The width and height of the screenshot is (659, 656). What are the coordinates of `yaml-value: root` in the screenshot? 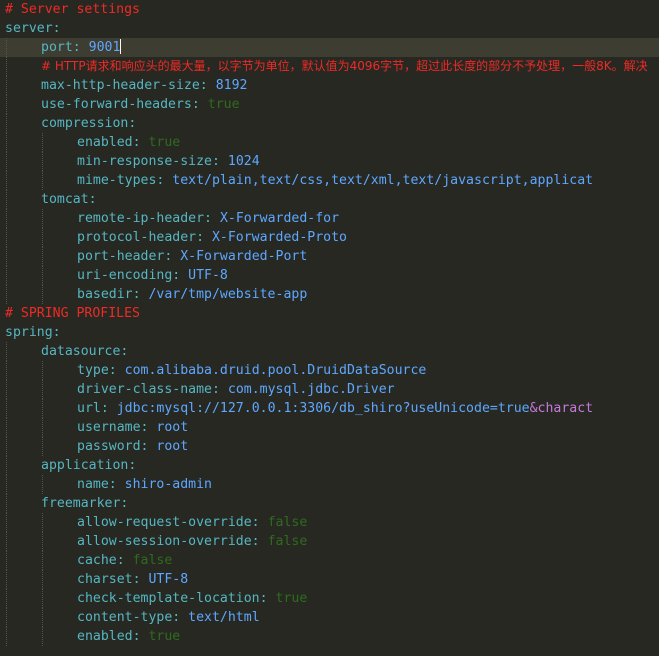 It's located at (172, 446).